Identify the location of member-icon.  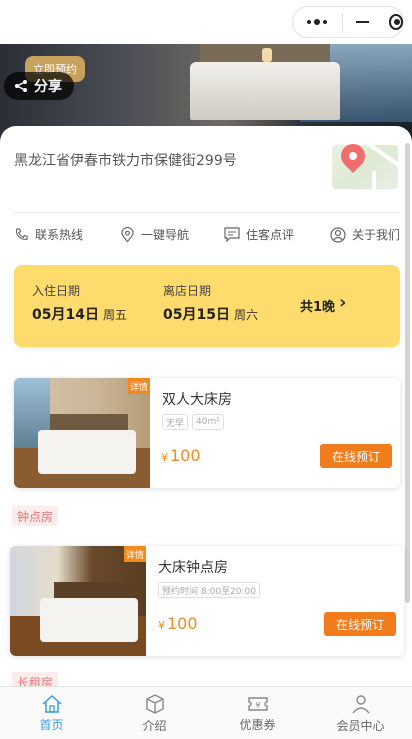
(360, 703).